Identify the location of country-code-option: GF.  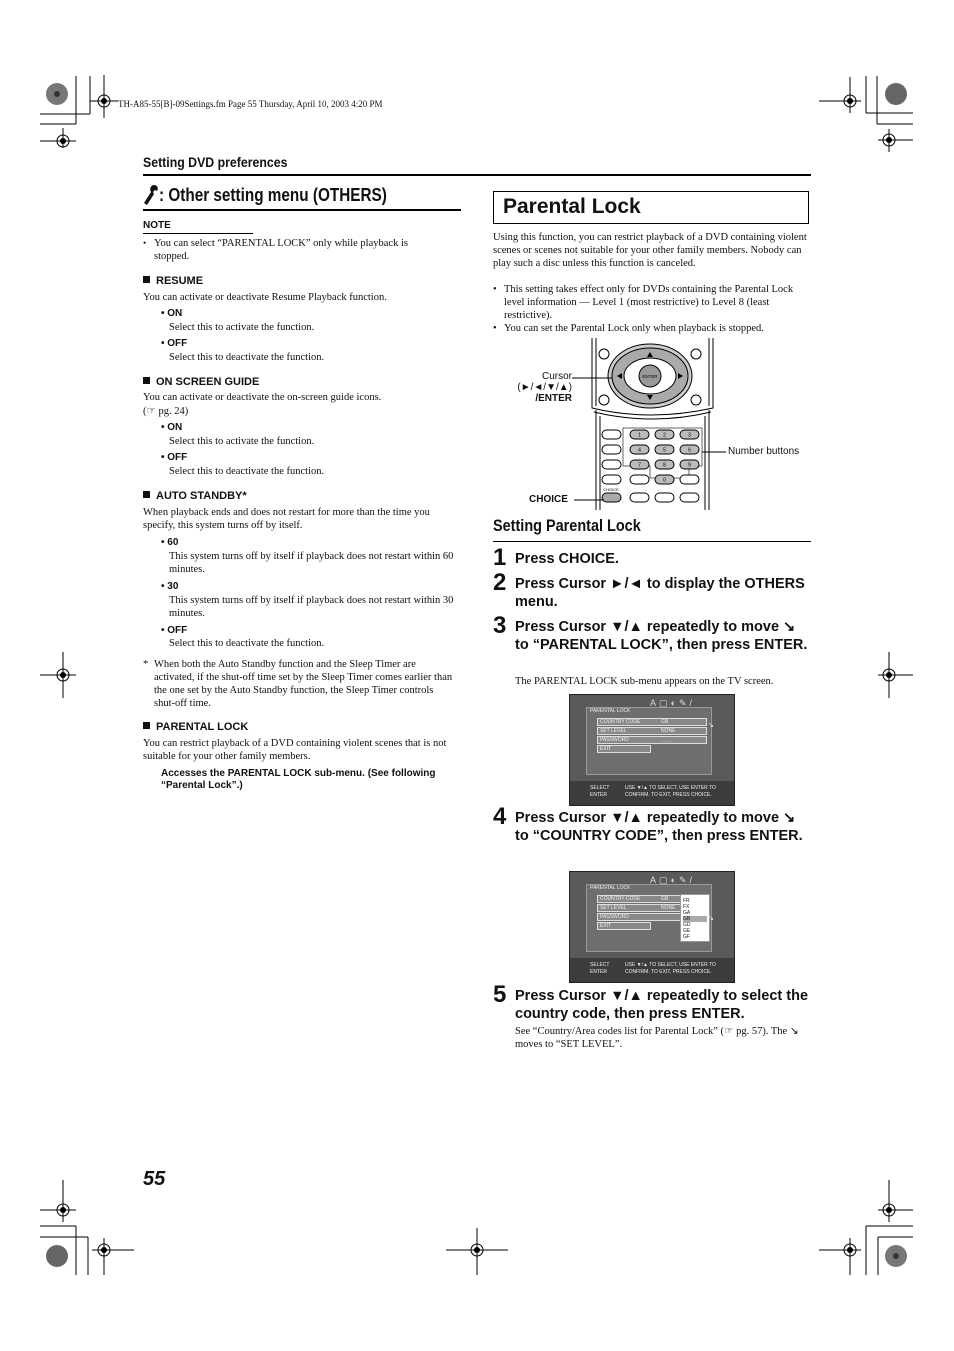
(686, 937).